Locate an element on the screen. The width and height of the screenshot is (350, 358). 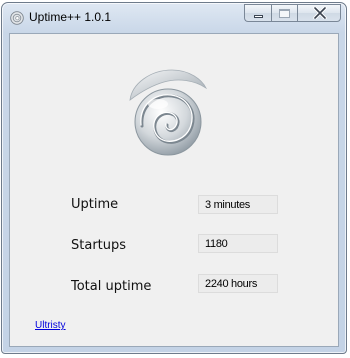
total-uptime-value: 2240 hours is located at coordinates (238, 283).